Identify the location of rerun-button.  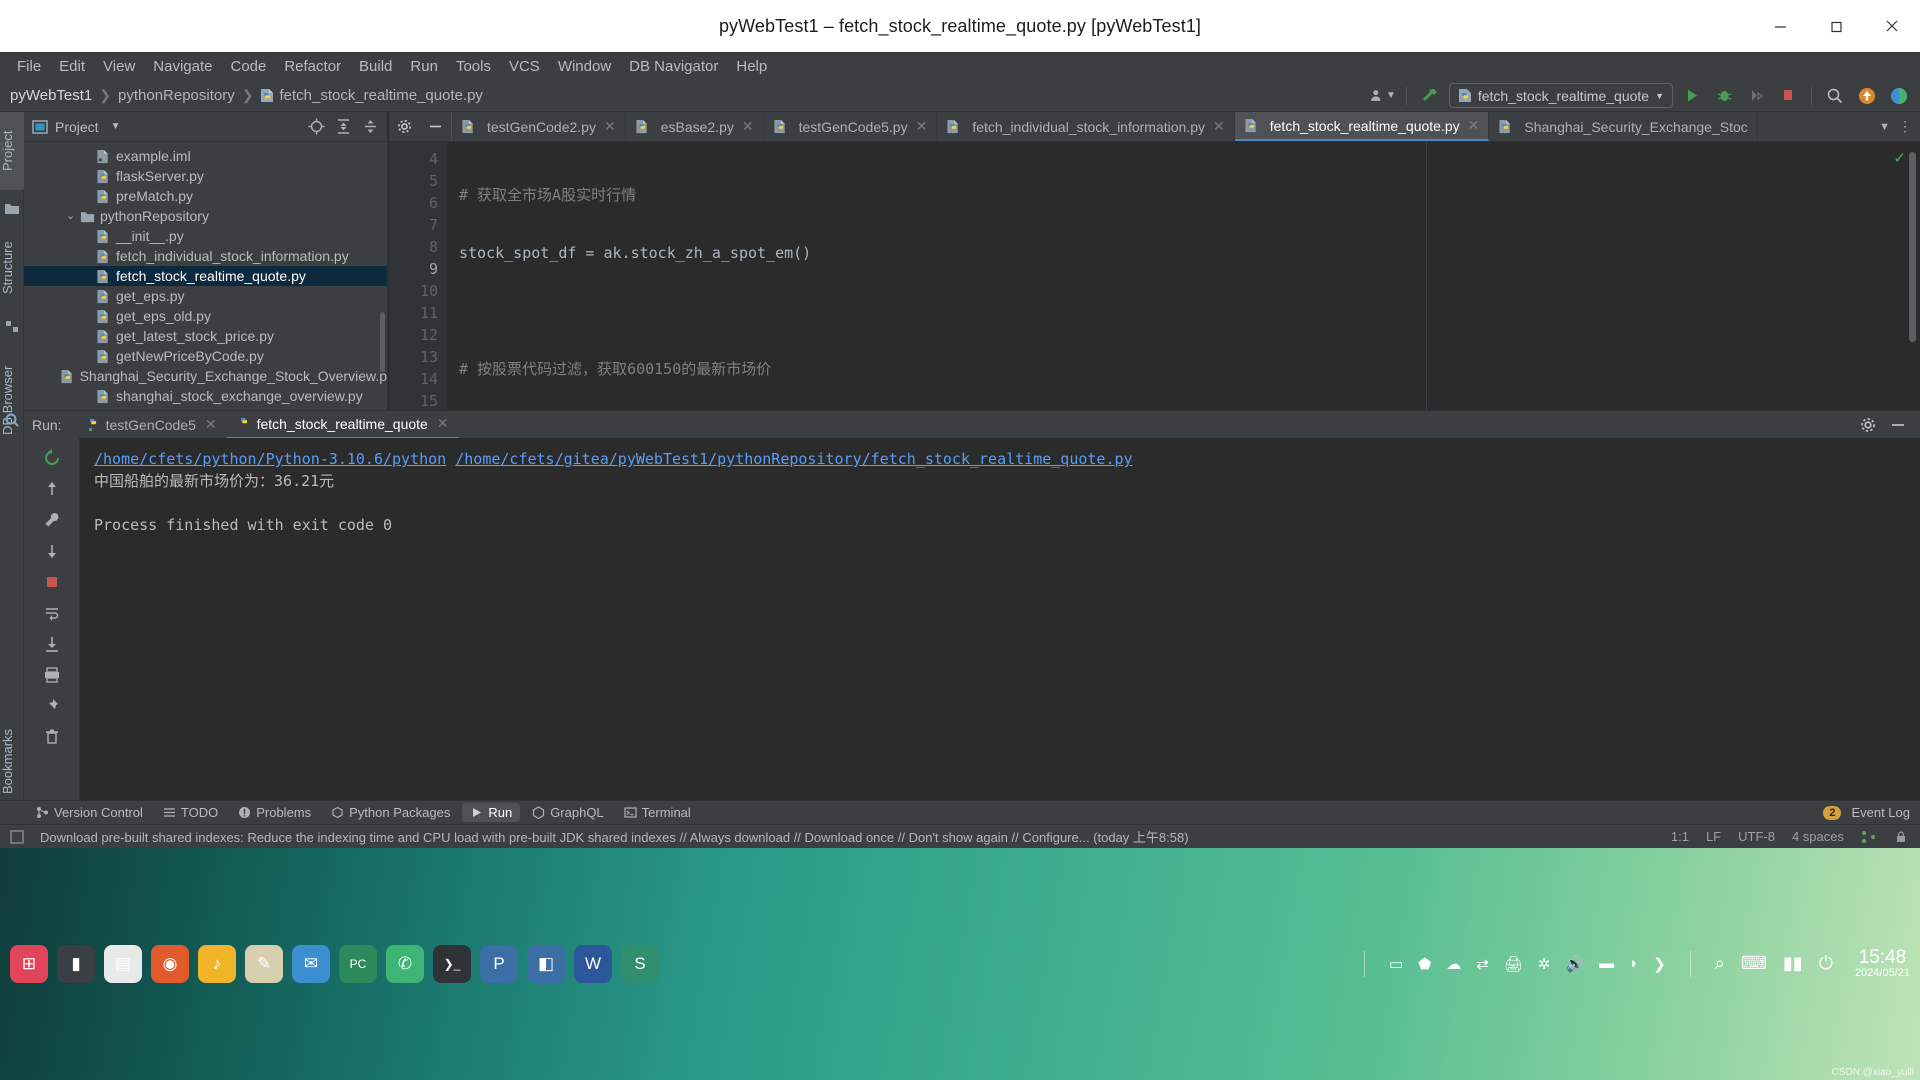
(52, 458).